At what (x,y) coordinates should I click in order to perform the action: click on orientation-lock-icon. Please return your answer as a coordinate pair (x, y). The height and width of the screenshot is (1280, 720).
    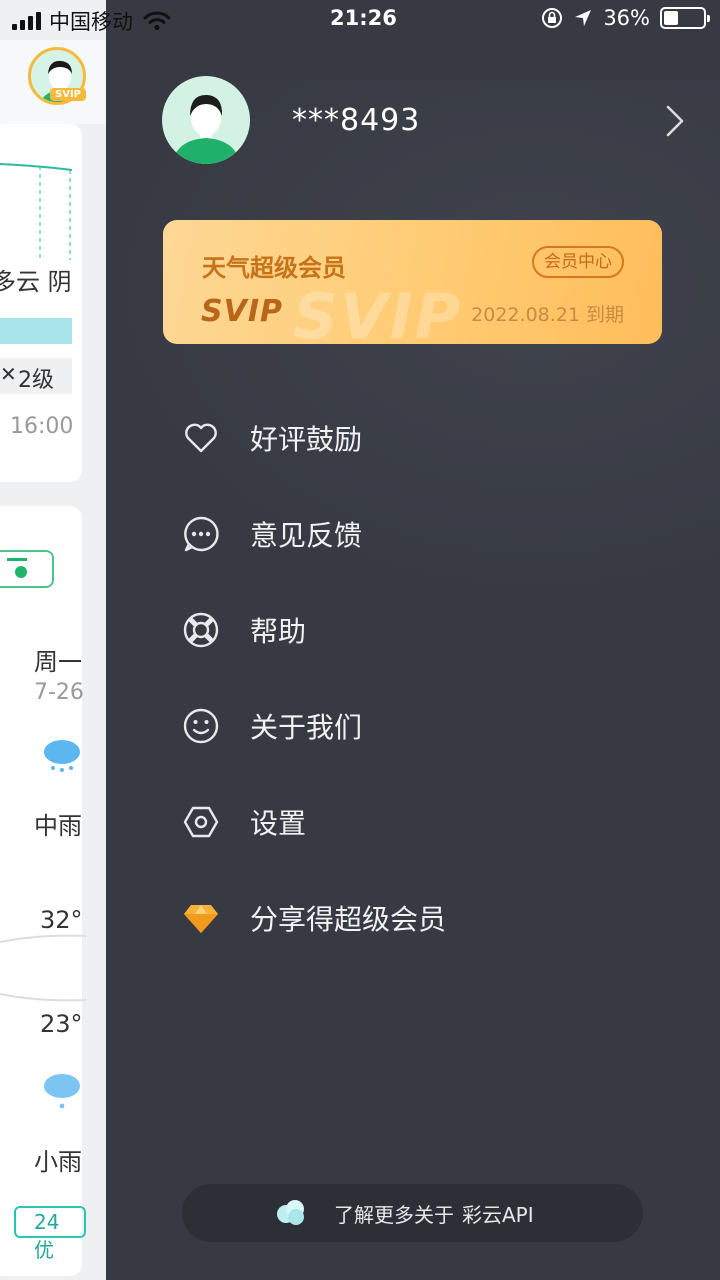
    Looking at the image, I should click on (552, 18).